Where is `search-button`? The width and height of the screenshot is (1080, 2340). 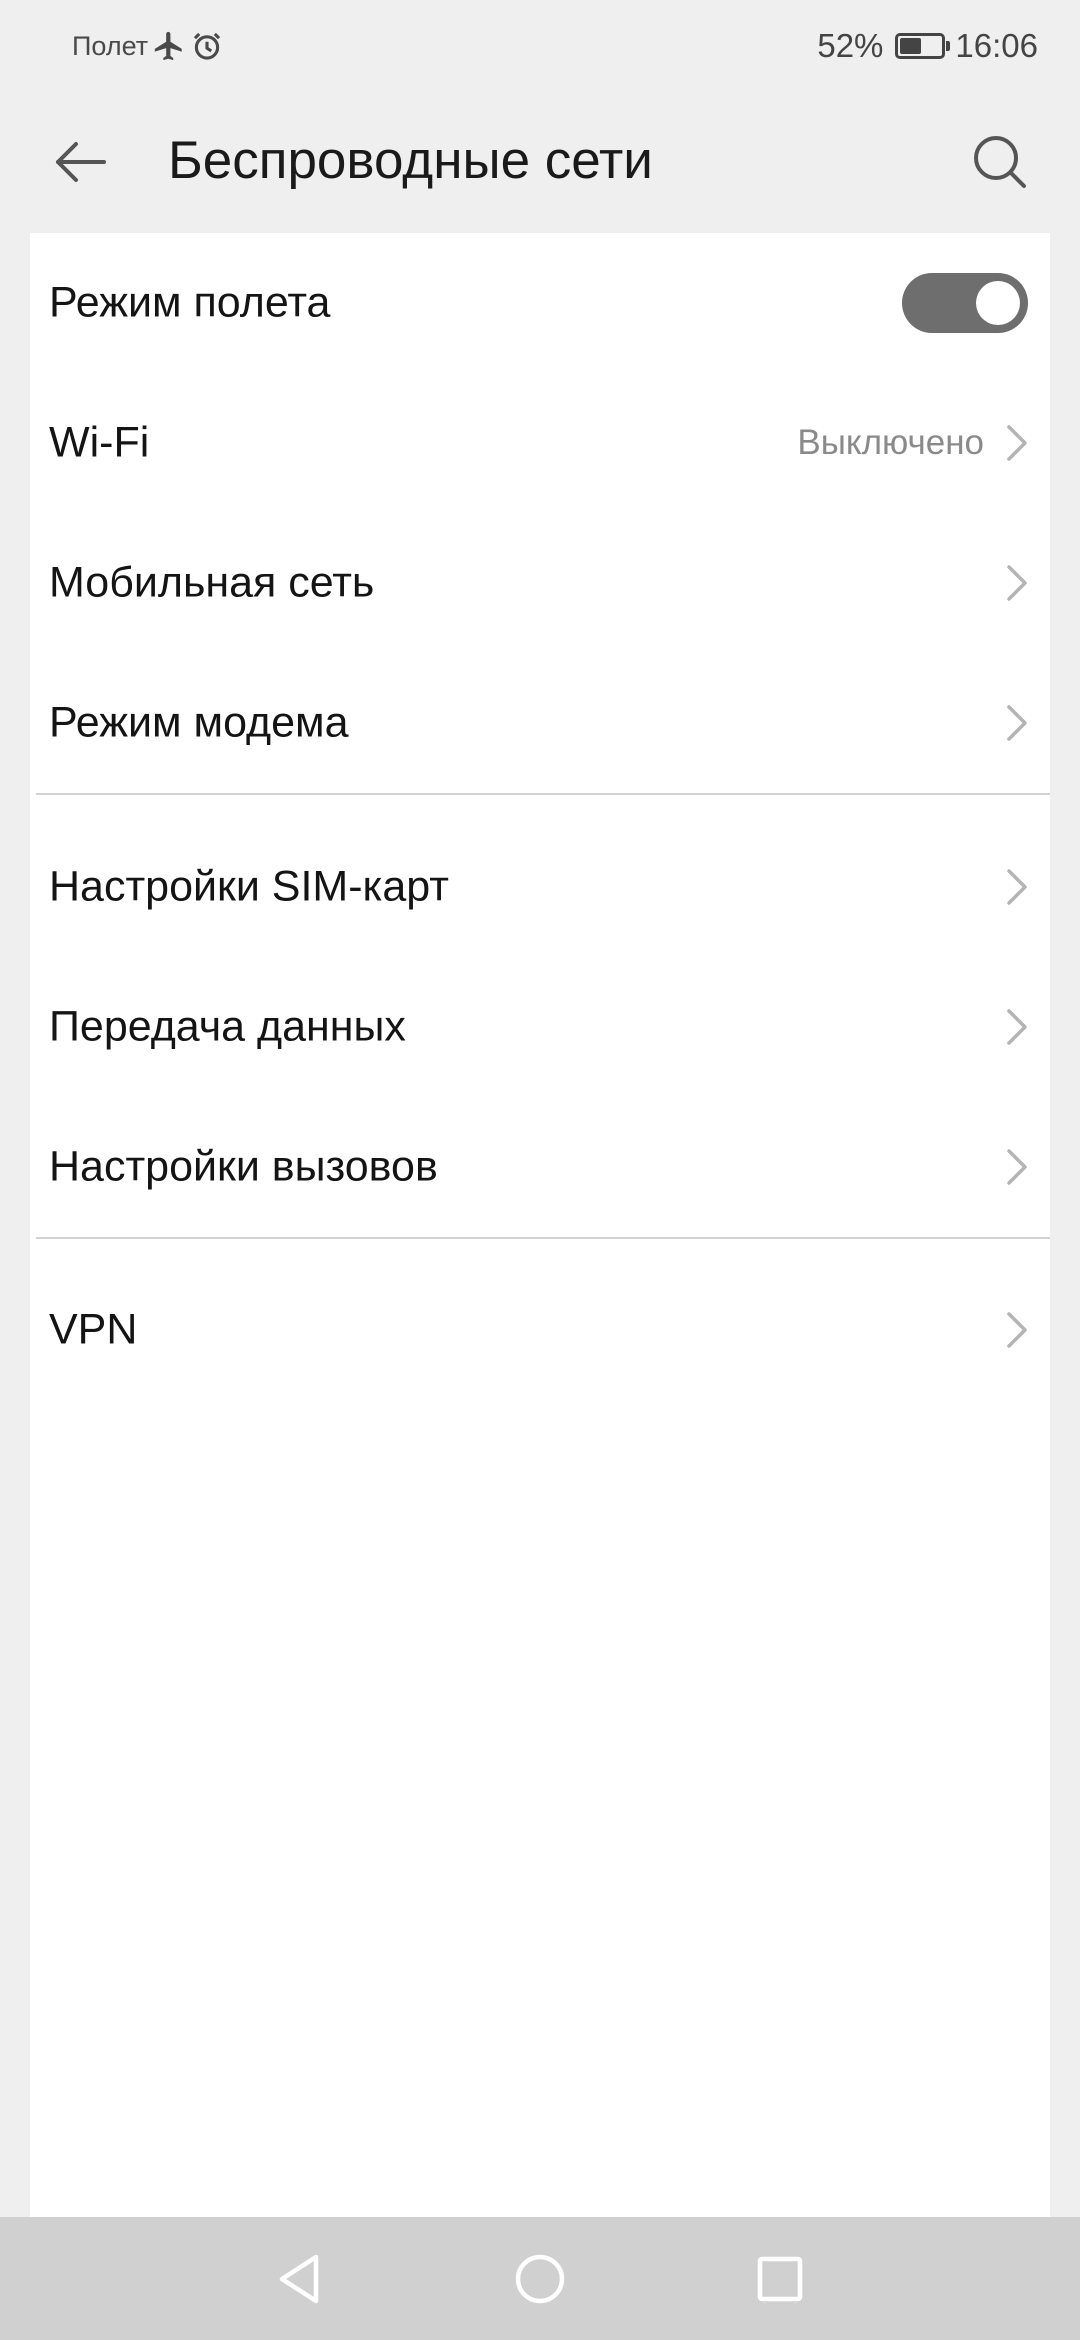
search-button is located at coordinates (1000, 162).